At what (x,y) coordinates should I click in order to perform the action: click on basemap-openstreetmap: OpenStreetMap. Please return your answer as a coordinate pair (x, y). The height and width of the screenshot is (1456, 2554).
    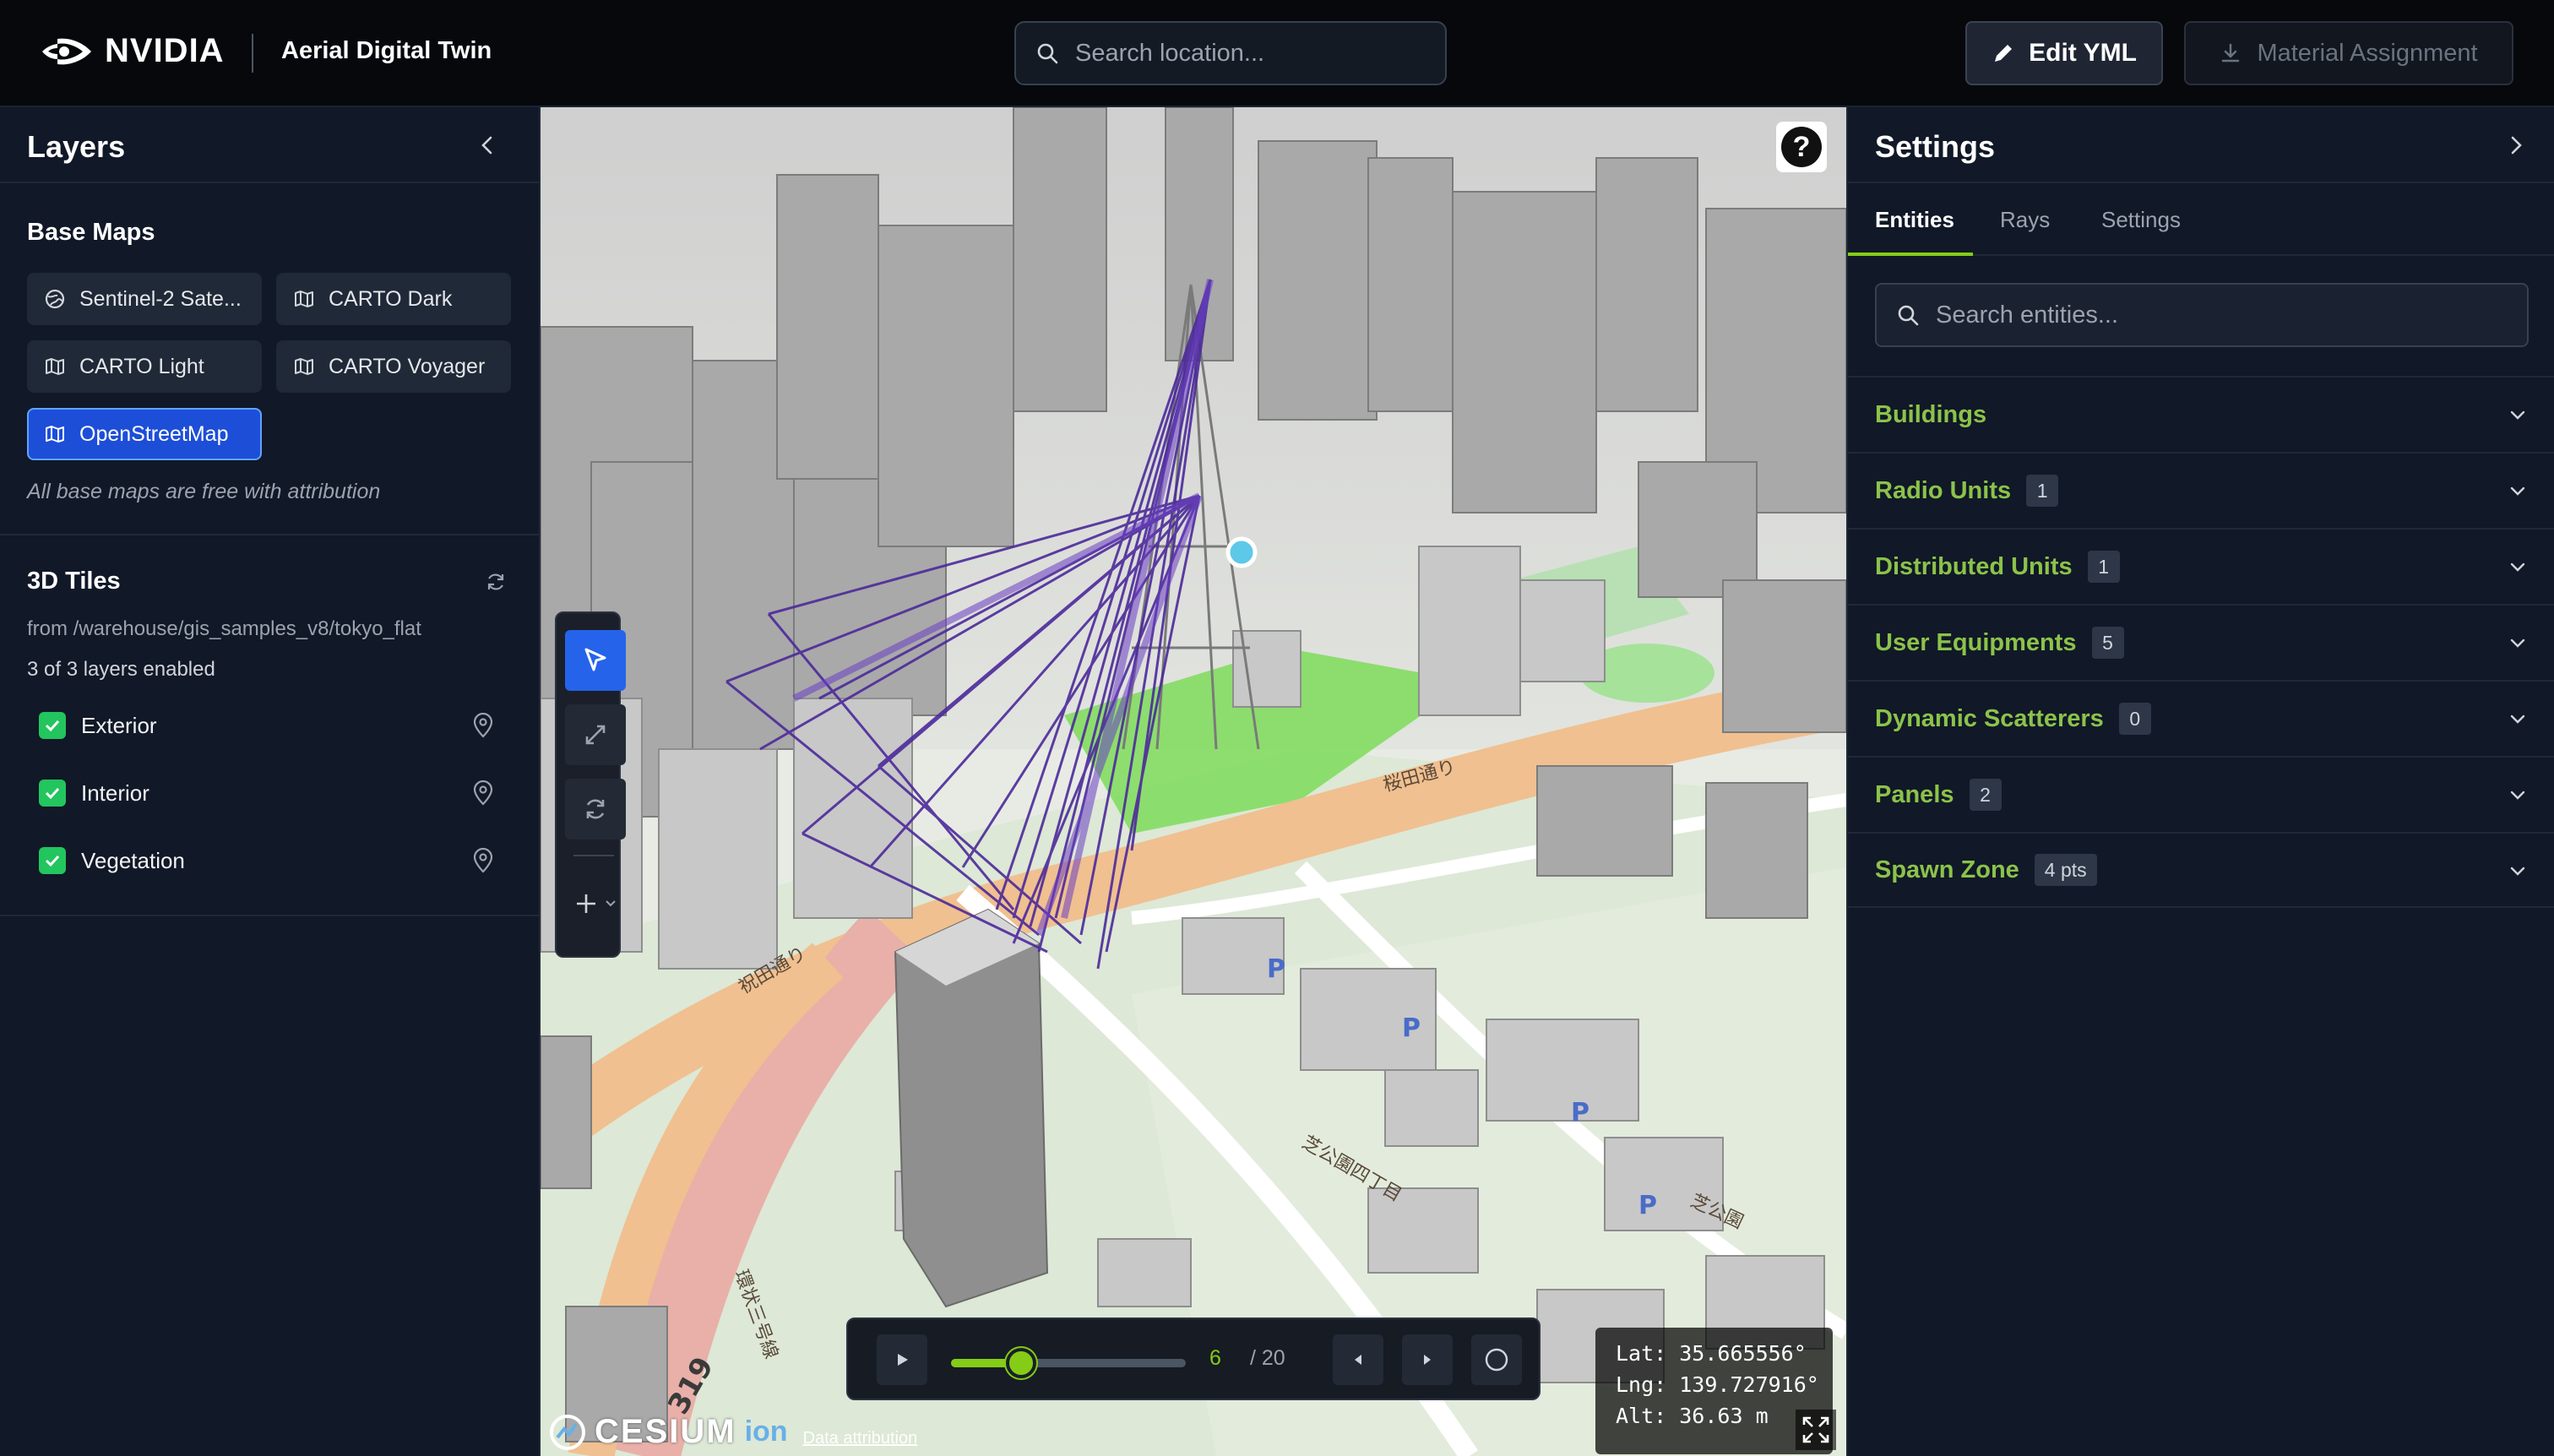
    Looking at the image, I should click on (144, 434).